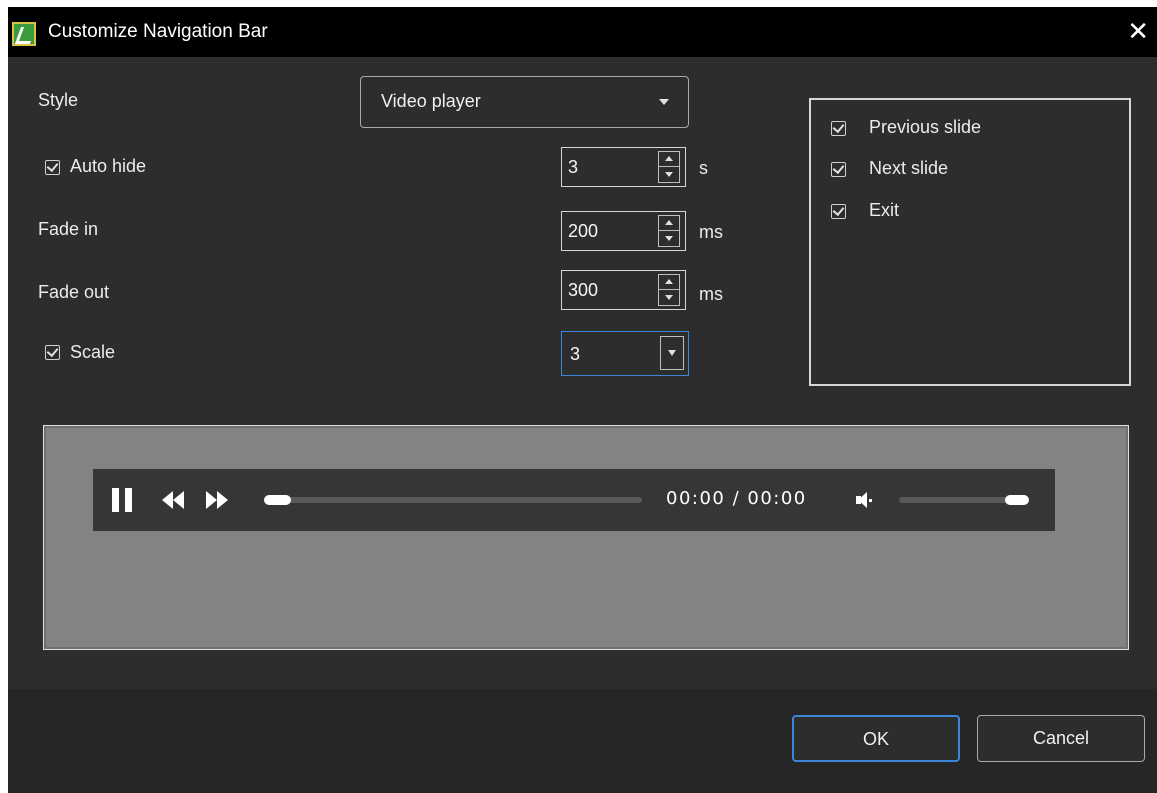  What do you see at coordinates (52, 167) in the screenshot?
I see `auto-hide-checkbox` at bounding box center [52, 167].